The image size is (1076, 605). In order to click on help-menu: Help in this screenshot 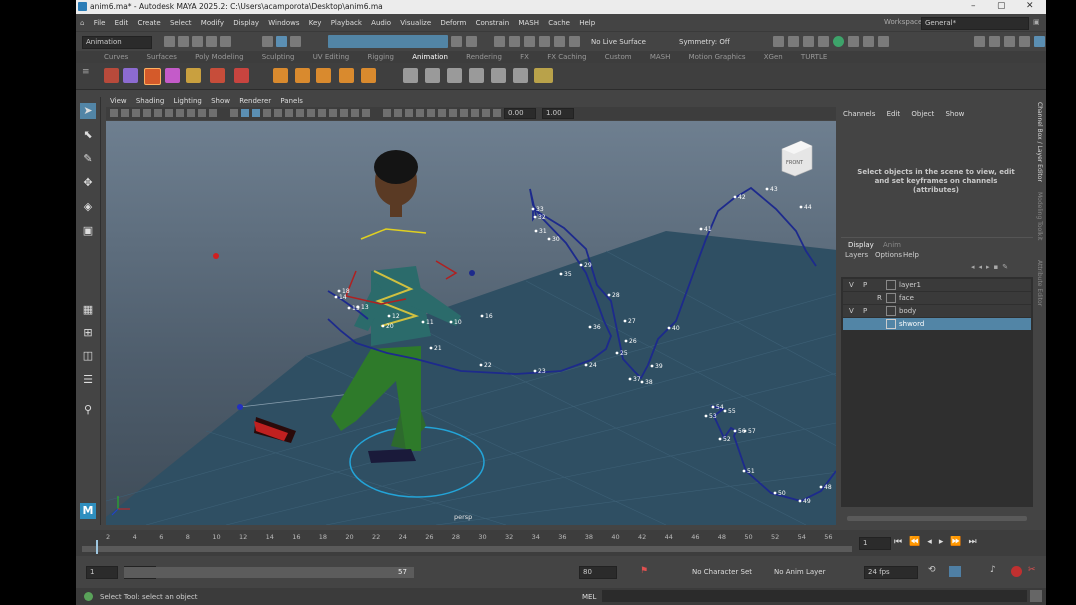, I will do `click(911, 255)`.